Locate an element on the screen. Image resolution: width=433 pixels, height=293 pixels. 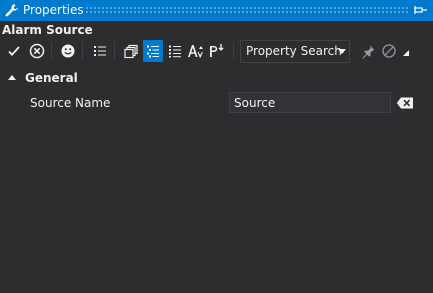
properties-toolbar is located at coordinates (216, 51).